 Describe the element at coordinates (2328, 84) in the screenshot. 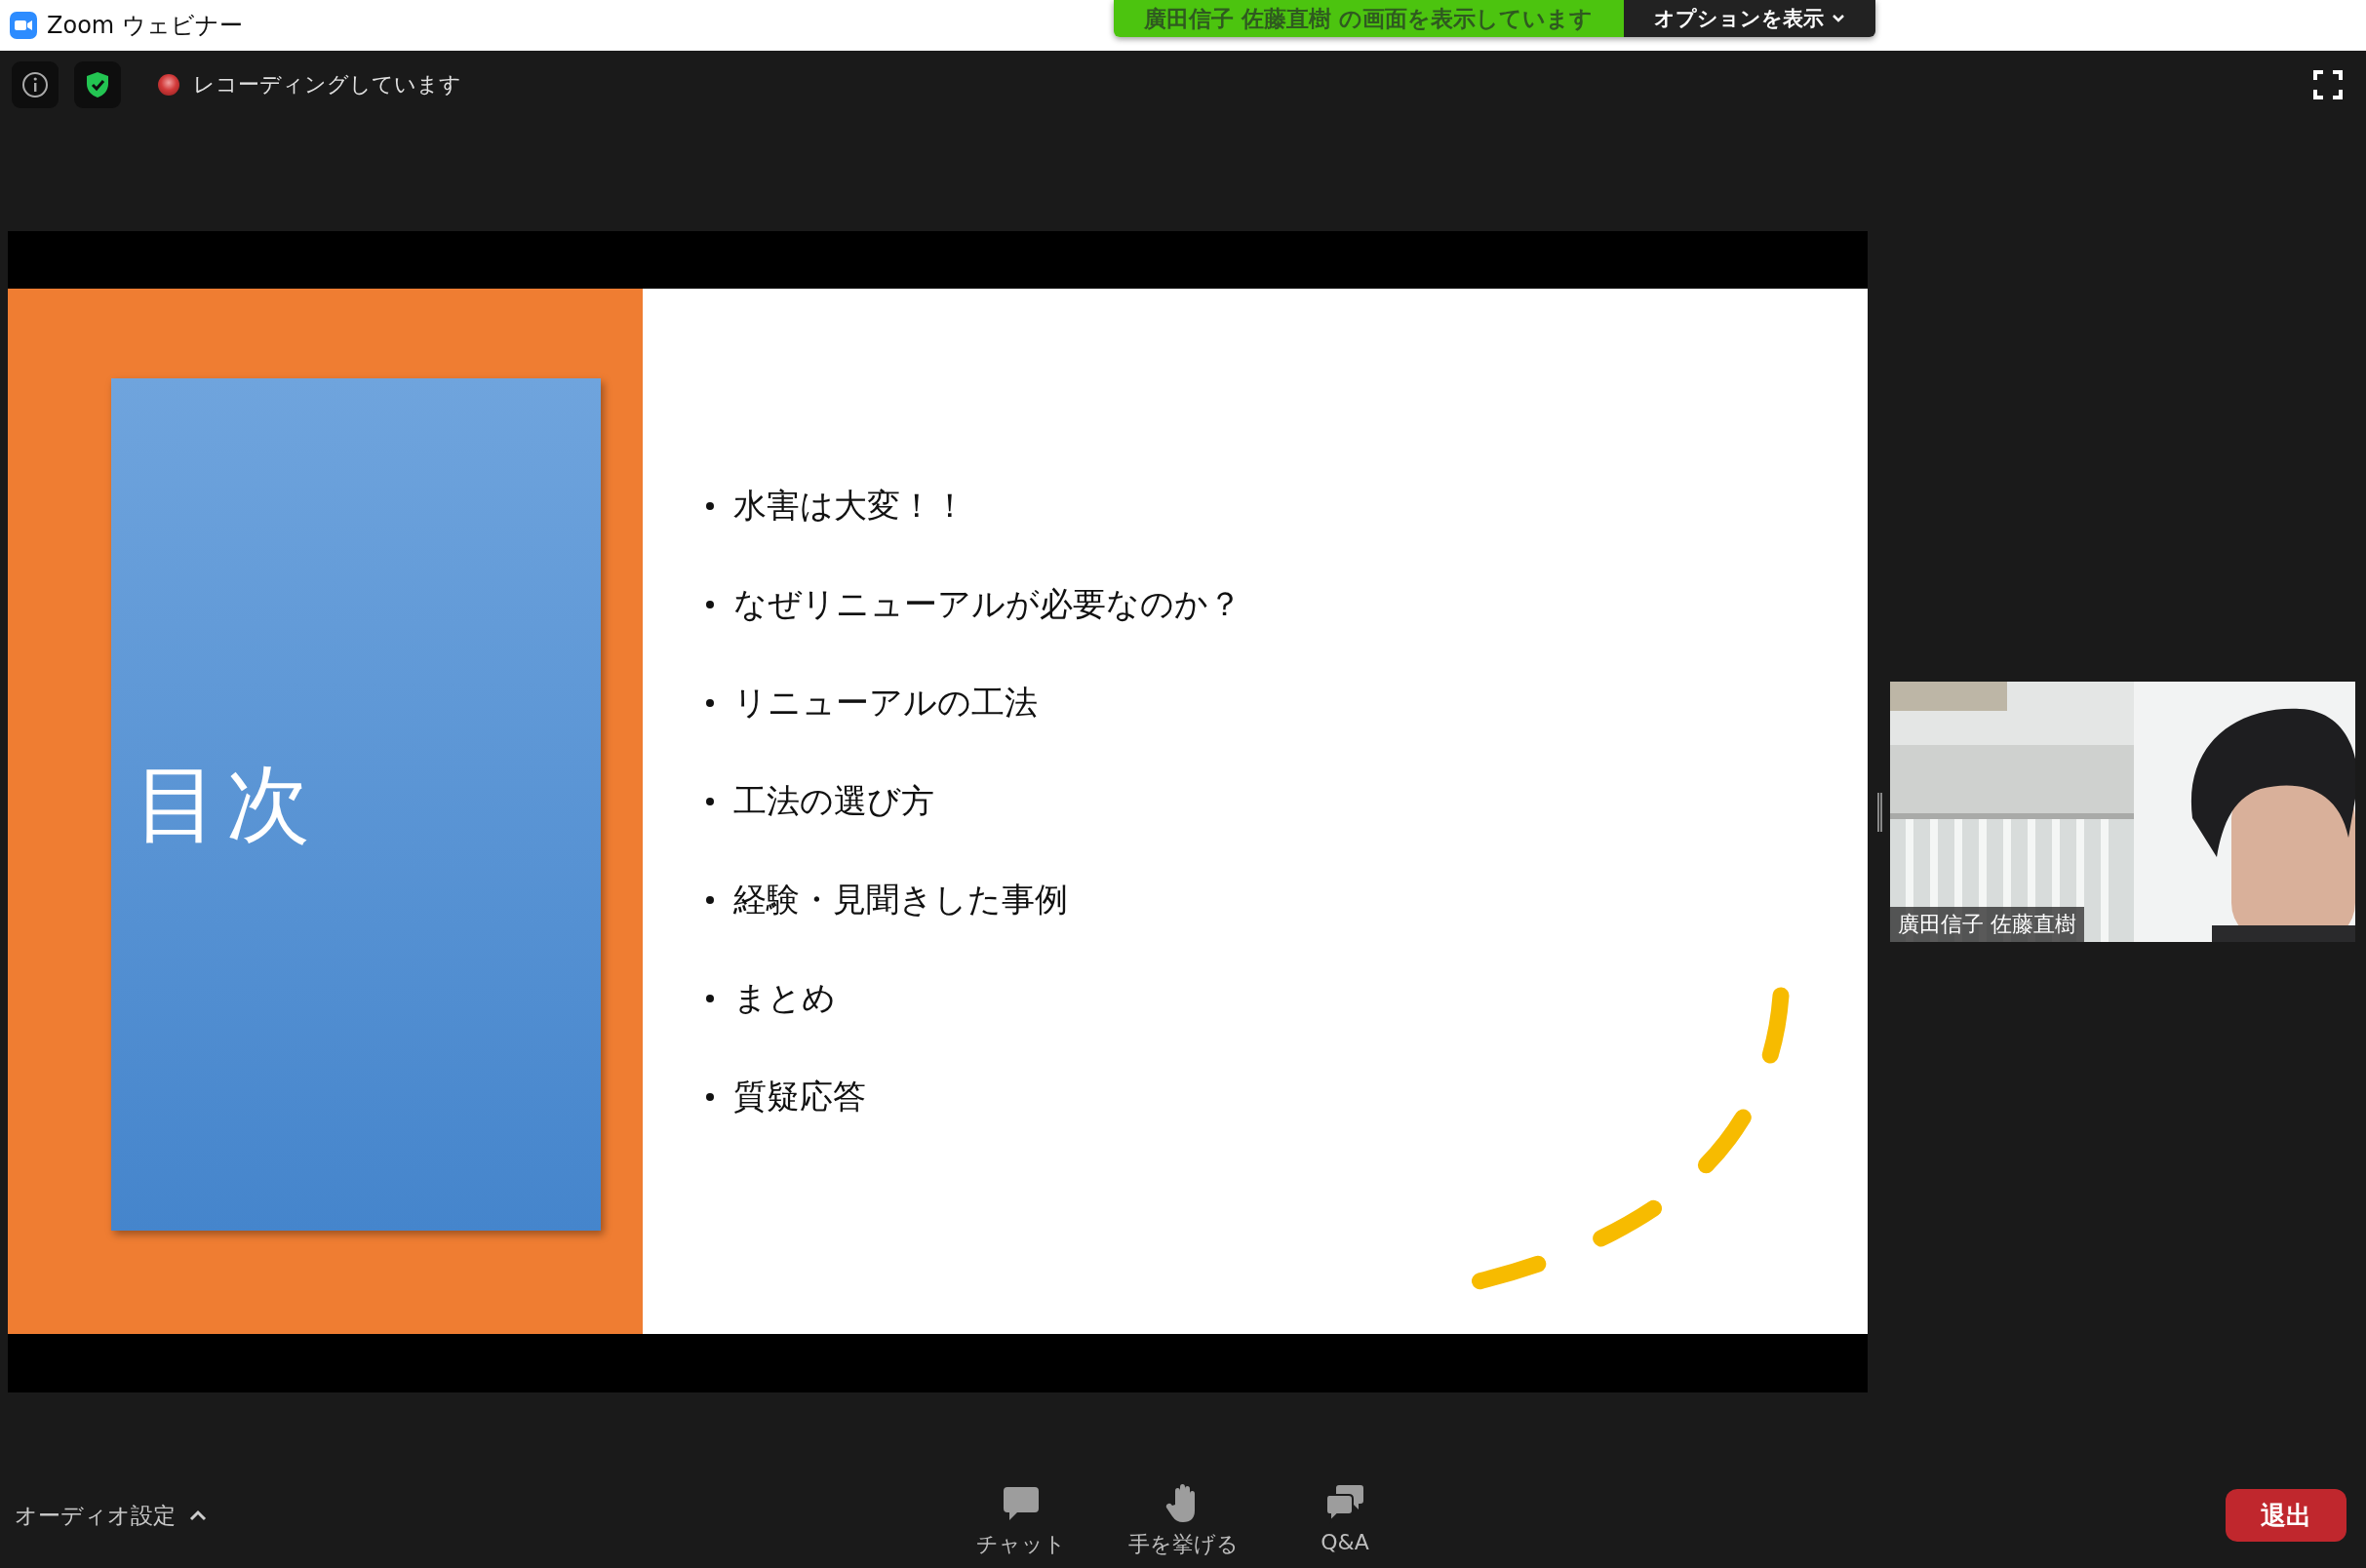

I see `fullscreen-icon` at that location.